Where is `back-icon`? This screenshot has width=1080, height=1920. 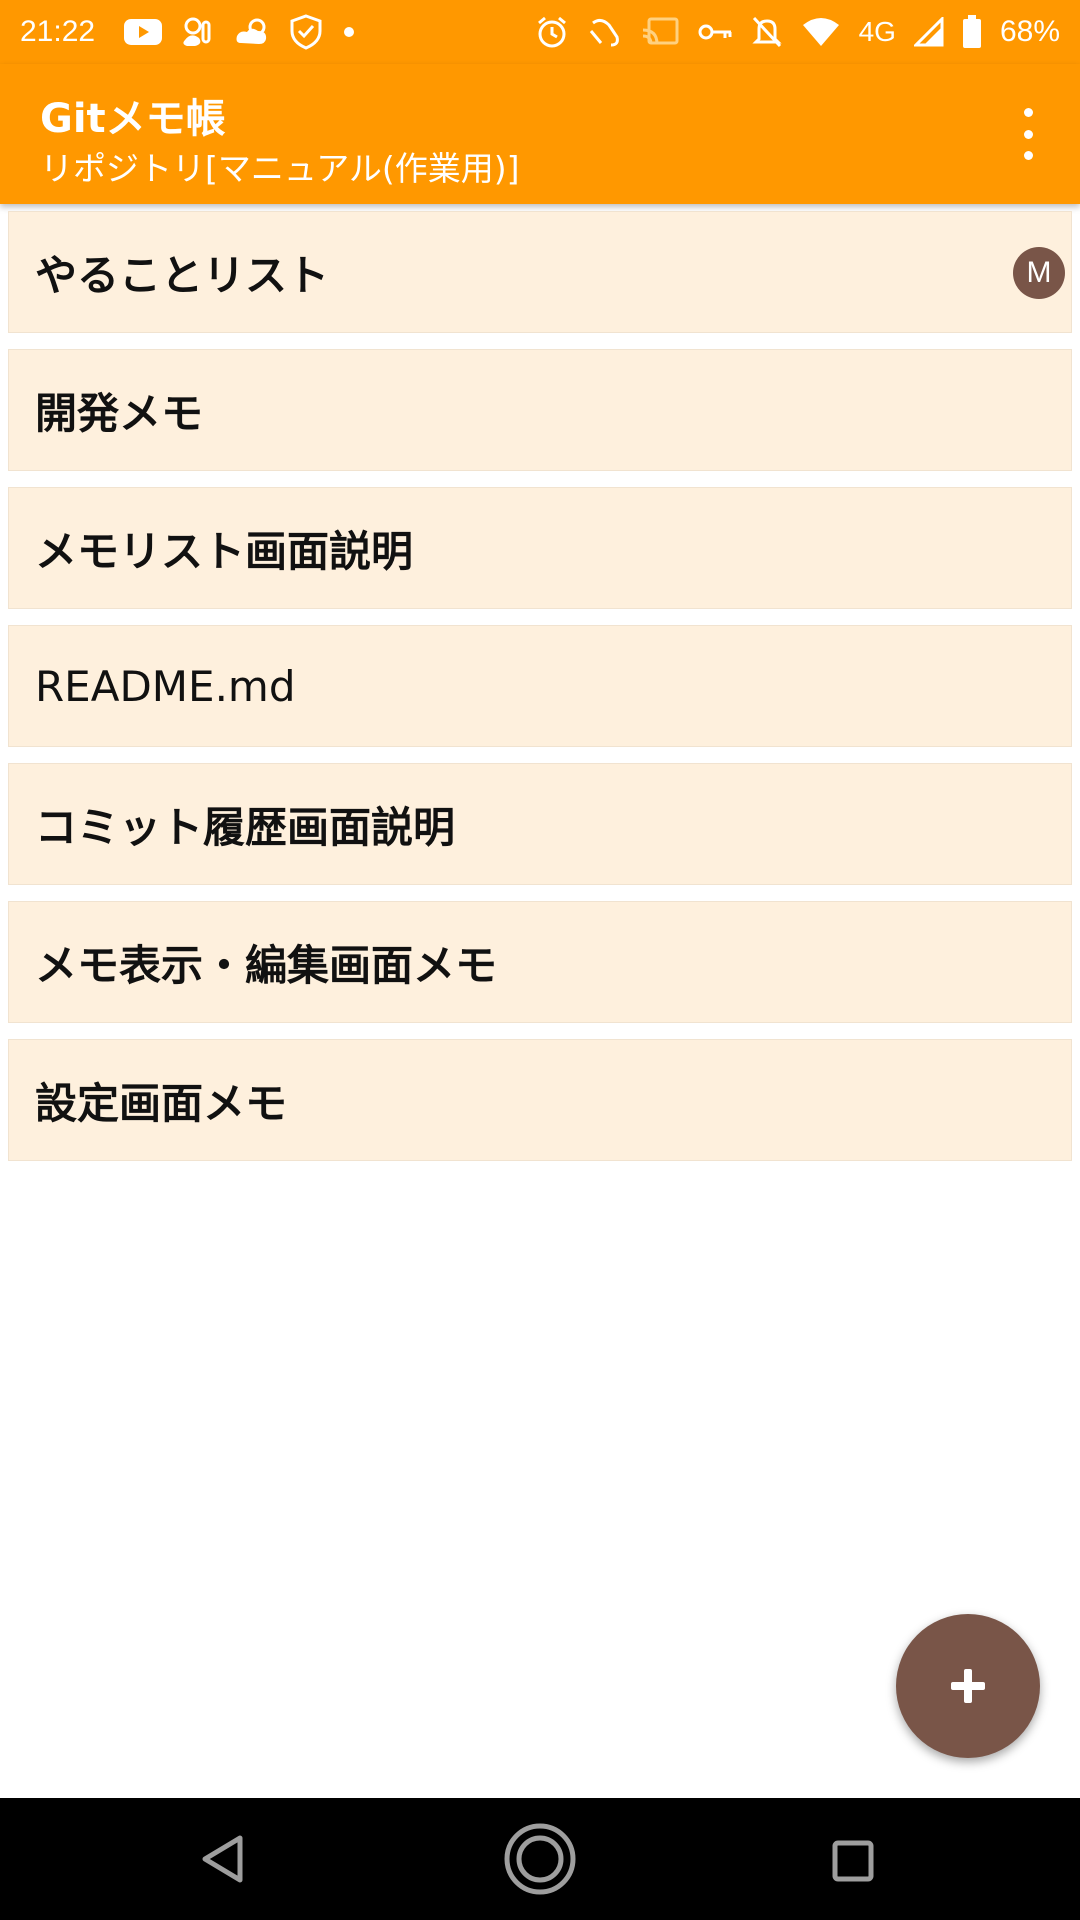 back-icon is located at coordinates (223, 1859).